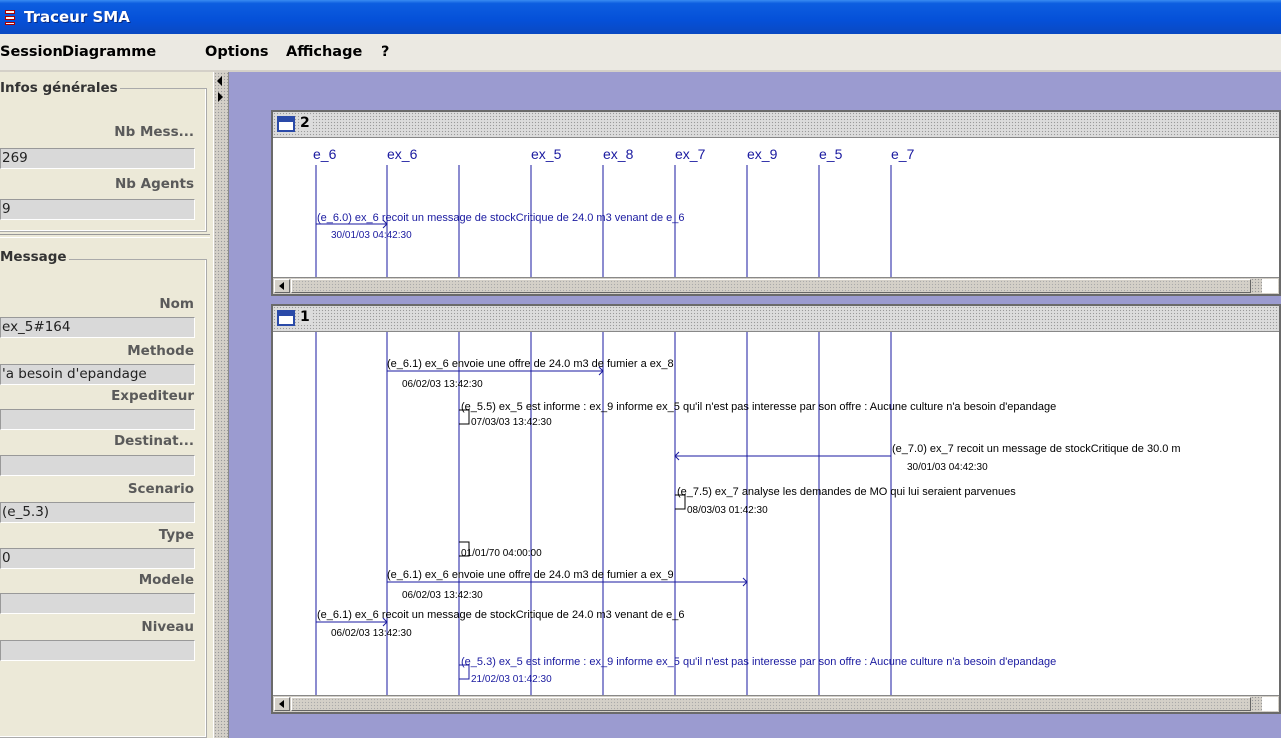  What do you see at coordinates (97, 512) in the screenshot?
I see `field-scenario: (e_5.3)` at bounding box center [97, 512].